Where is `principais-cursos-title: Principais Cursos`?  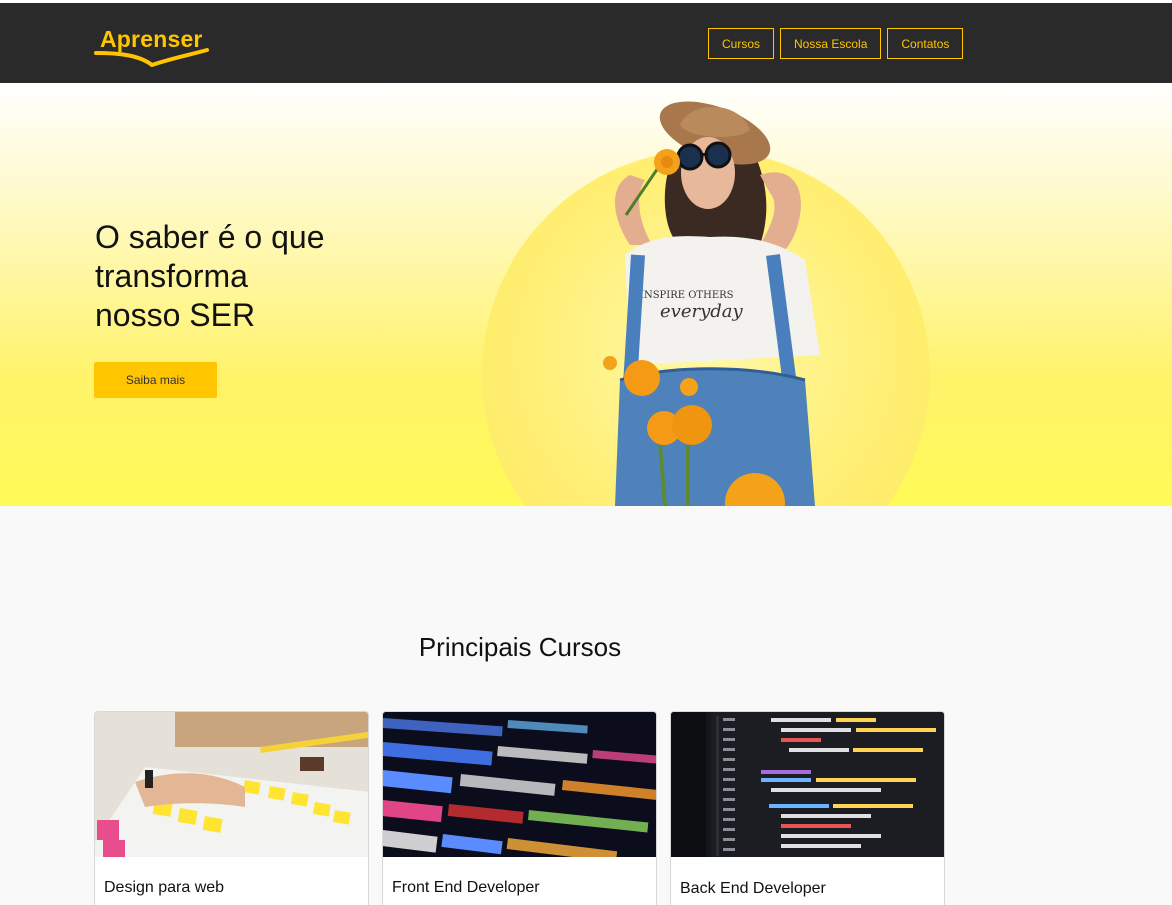
principais-cursos-title: Principais Cursos is located at coordinates (520, 647).